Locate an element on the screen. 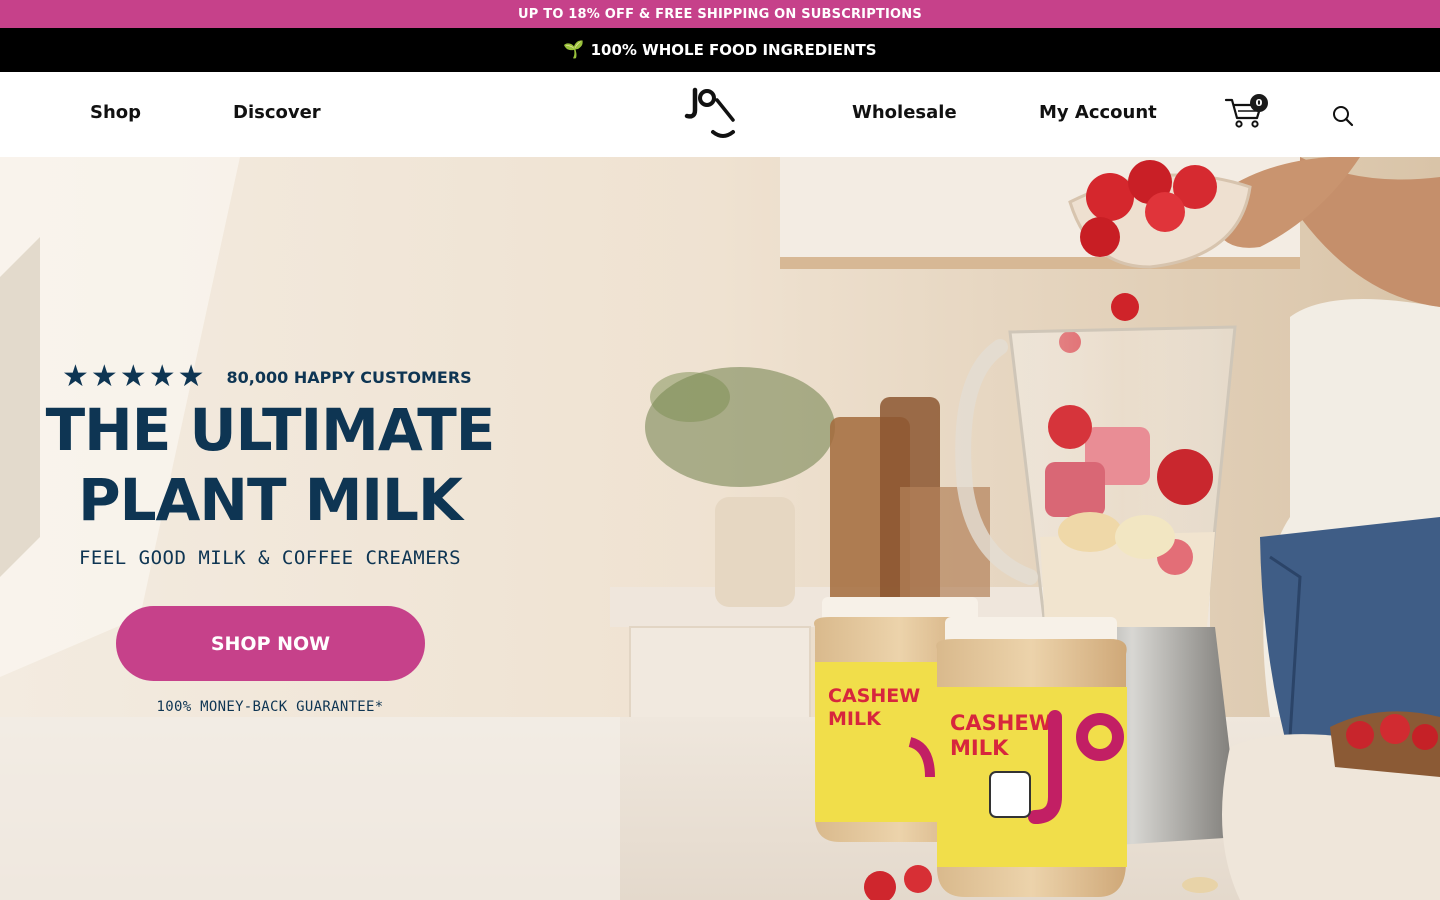  brand-logo is located at coordinates (711, 114).